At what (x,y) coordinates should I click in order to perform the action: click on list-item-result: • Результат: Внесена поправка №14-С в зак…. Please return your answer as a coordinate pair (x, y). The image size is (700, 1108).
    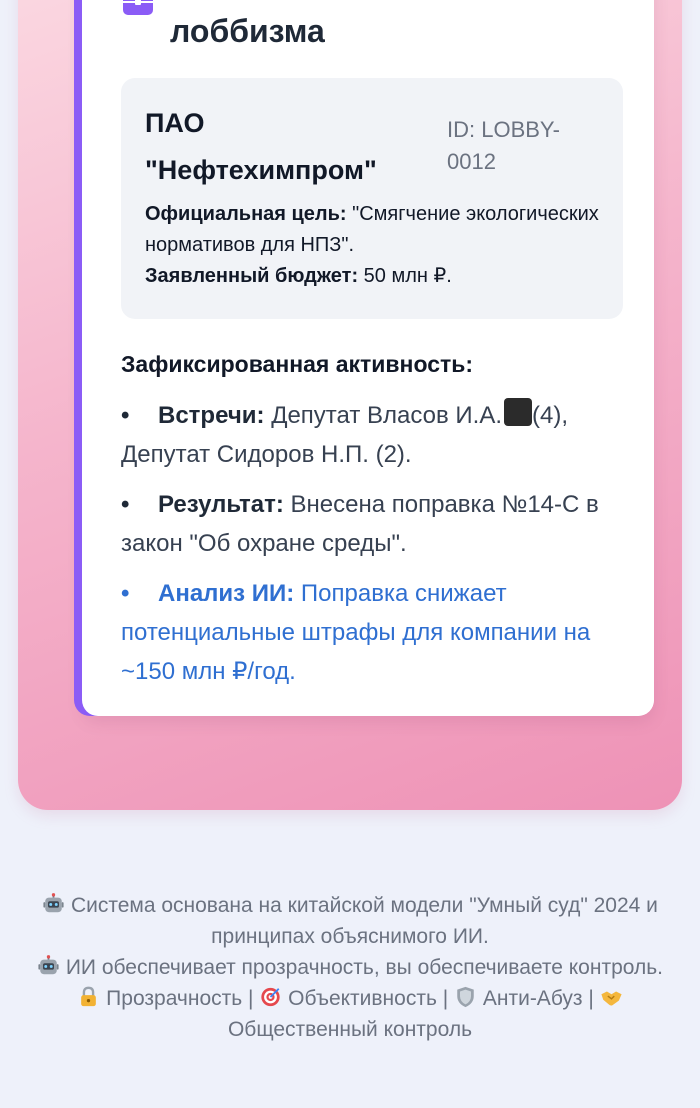
    Looking at the image, I should click on (376, 524).